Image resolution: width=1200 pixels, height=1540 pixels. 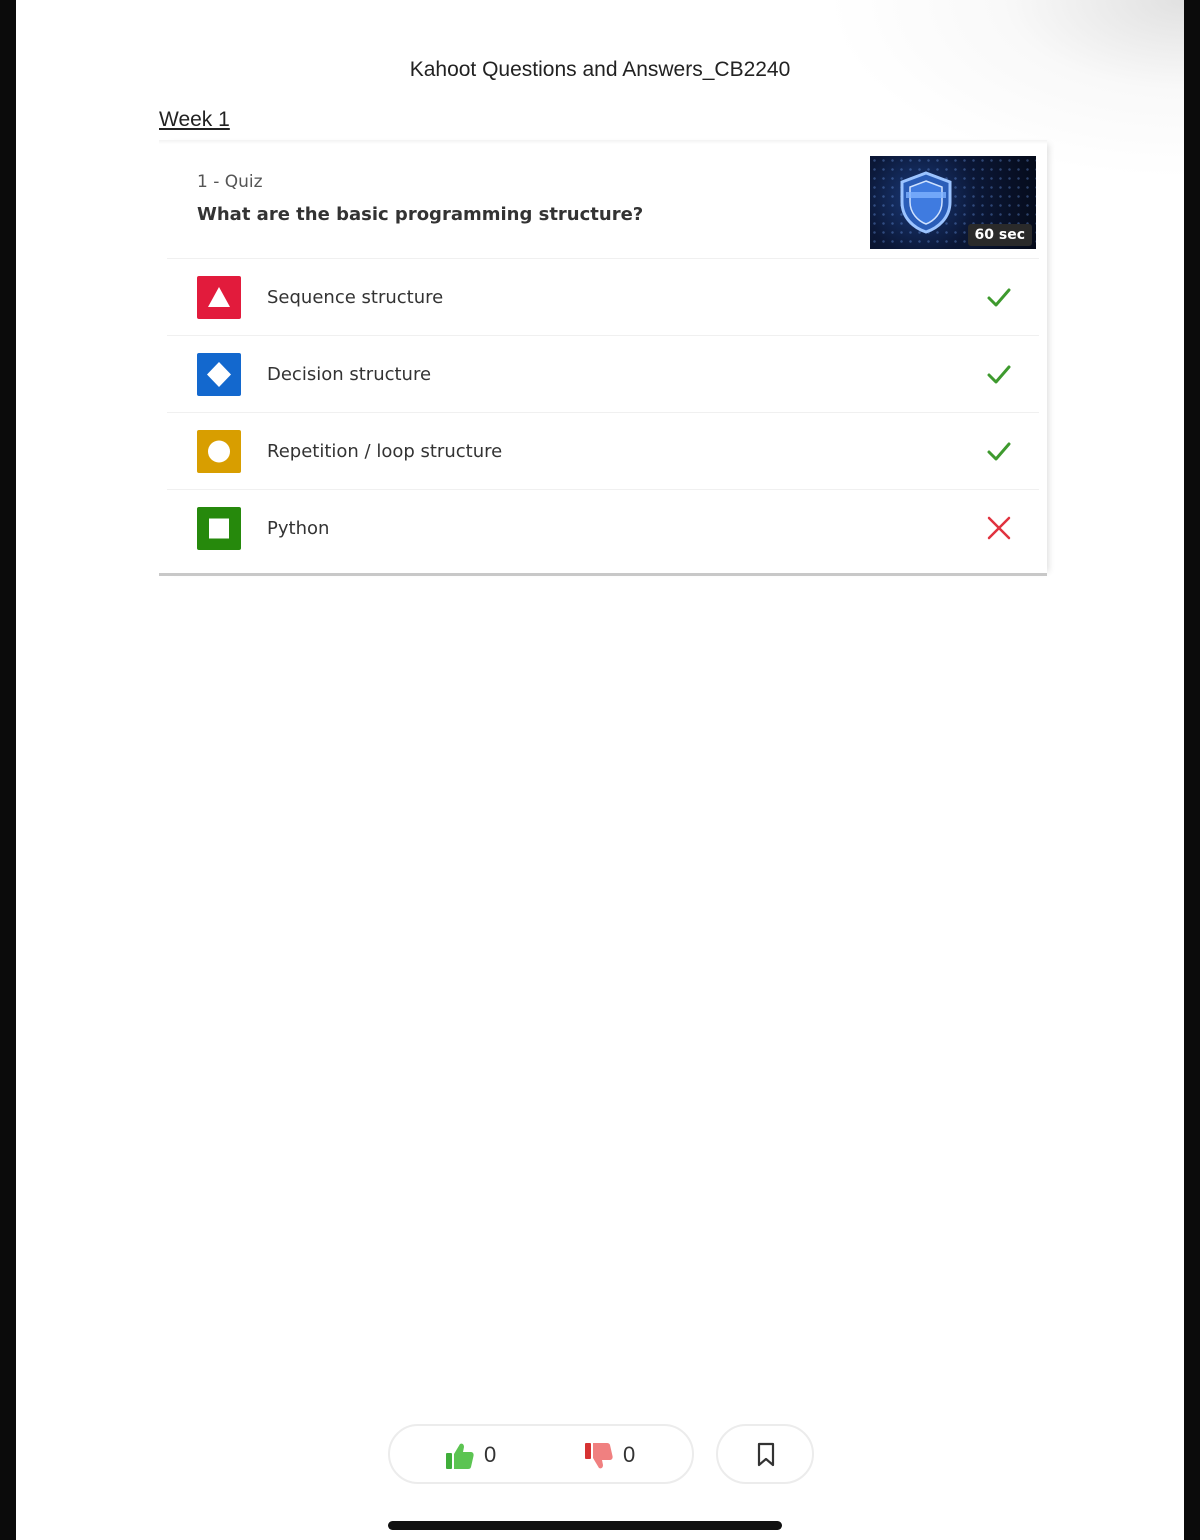 I want to click on time-limit-badge: 60 sec, so click(x=999, y=235).